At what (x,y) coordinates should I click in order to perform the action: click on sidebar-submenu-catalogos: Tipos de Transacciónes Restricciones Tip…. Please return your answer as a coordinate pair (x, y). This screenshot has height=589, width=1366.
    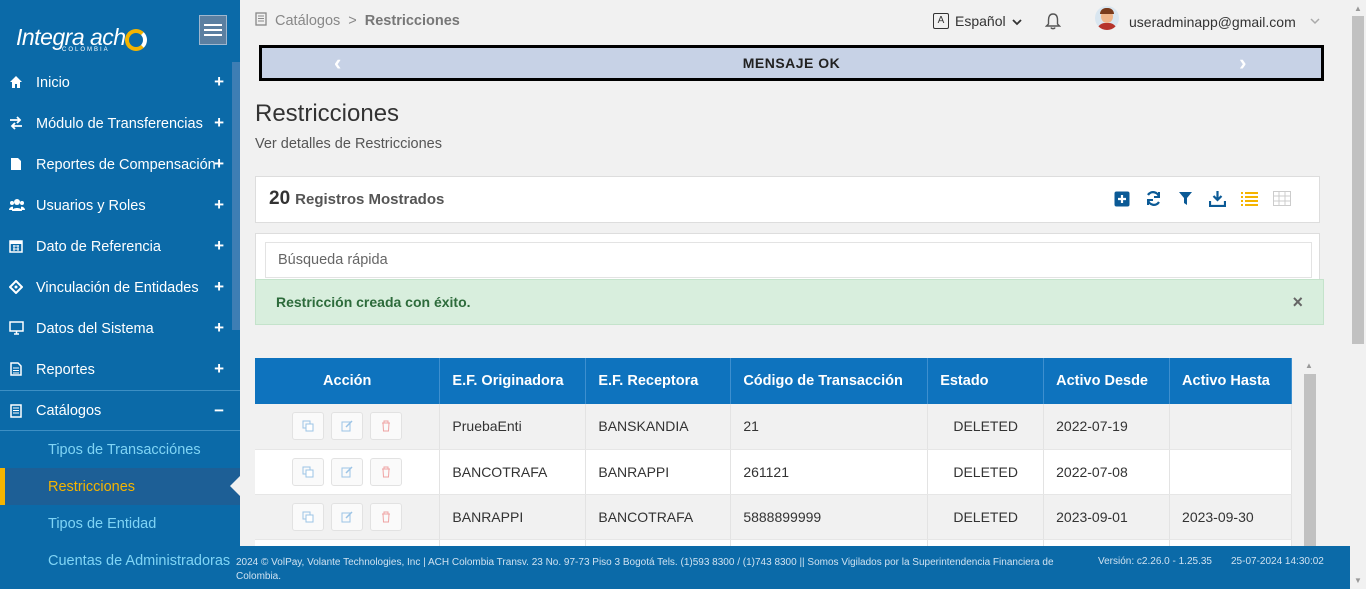
    Looking at the image, I should click on (120, 505).